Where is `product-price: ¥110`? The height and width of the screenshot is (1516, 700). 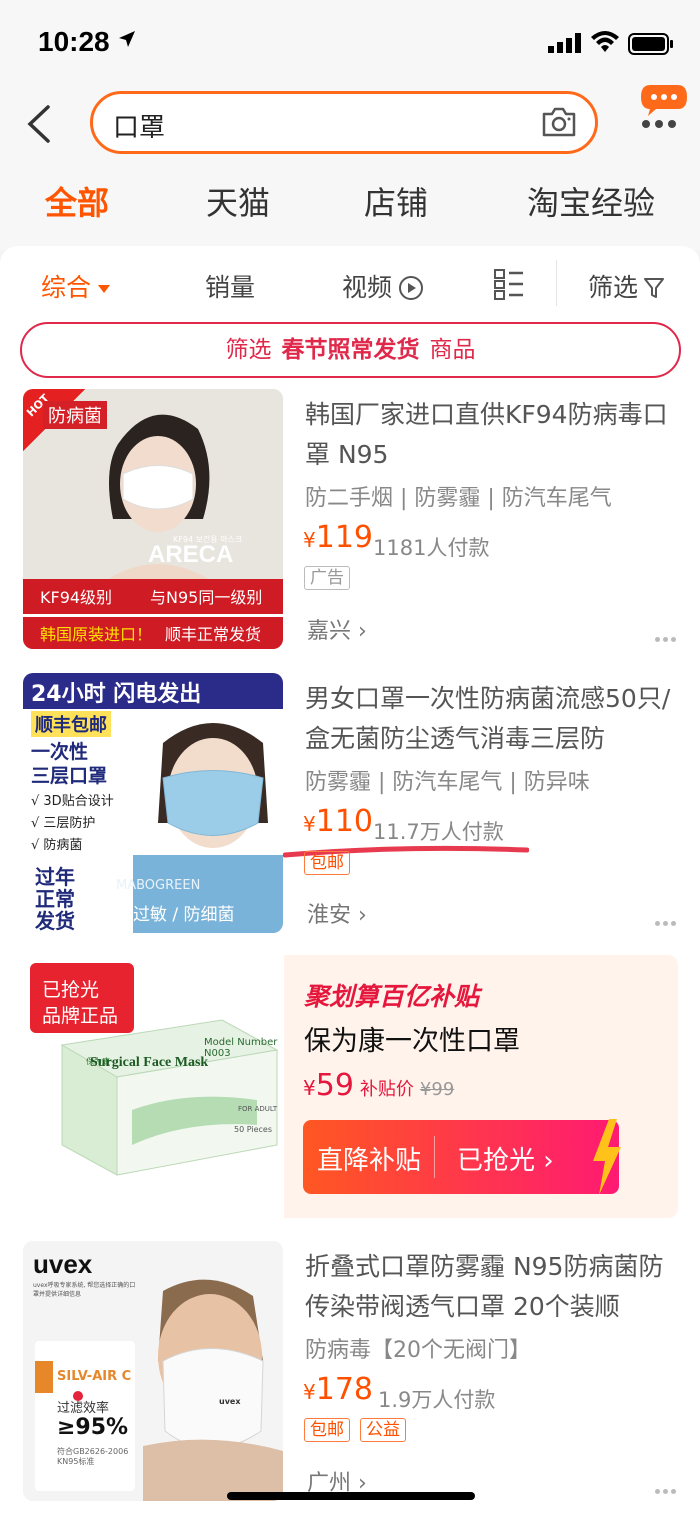
product-price: ¥110 is located at coordinates (338, 821).